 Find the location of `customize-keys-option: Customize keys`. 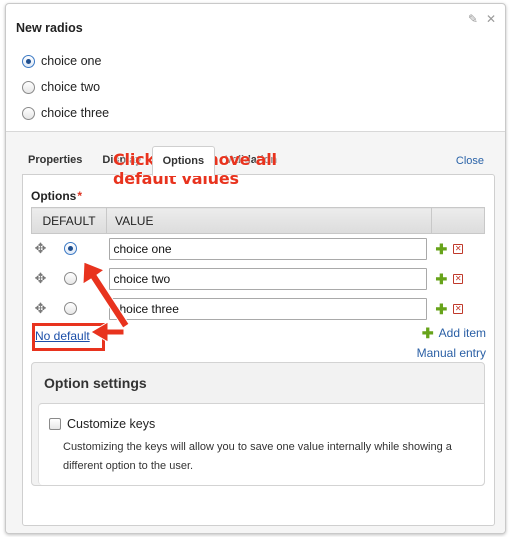

customize-keys-option: Customize keys is located at coordinates (102, 424).